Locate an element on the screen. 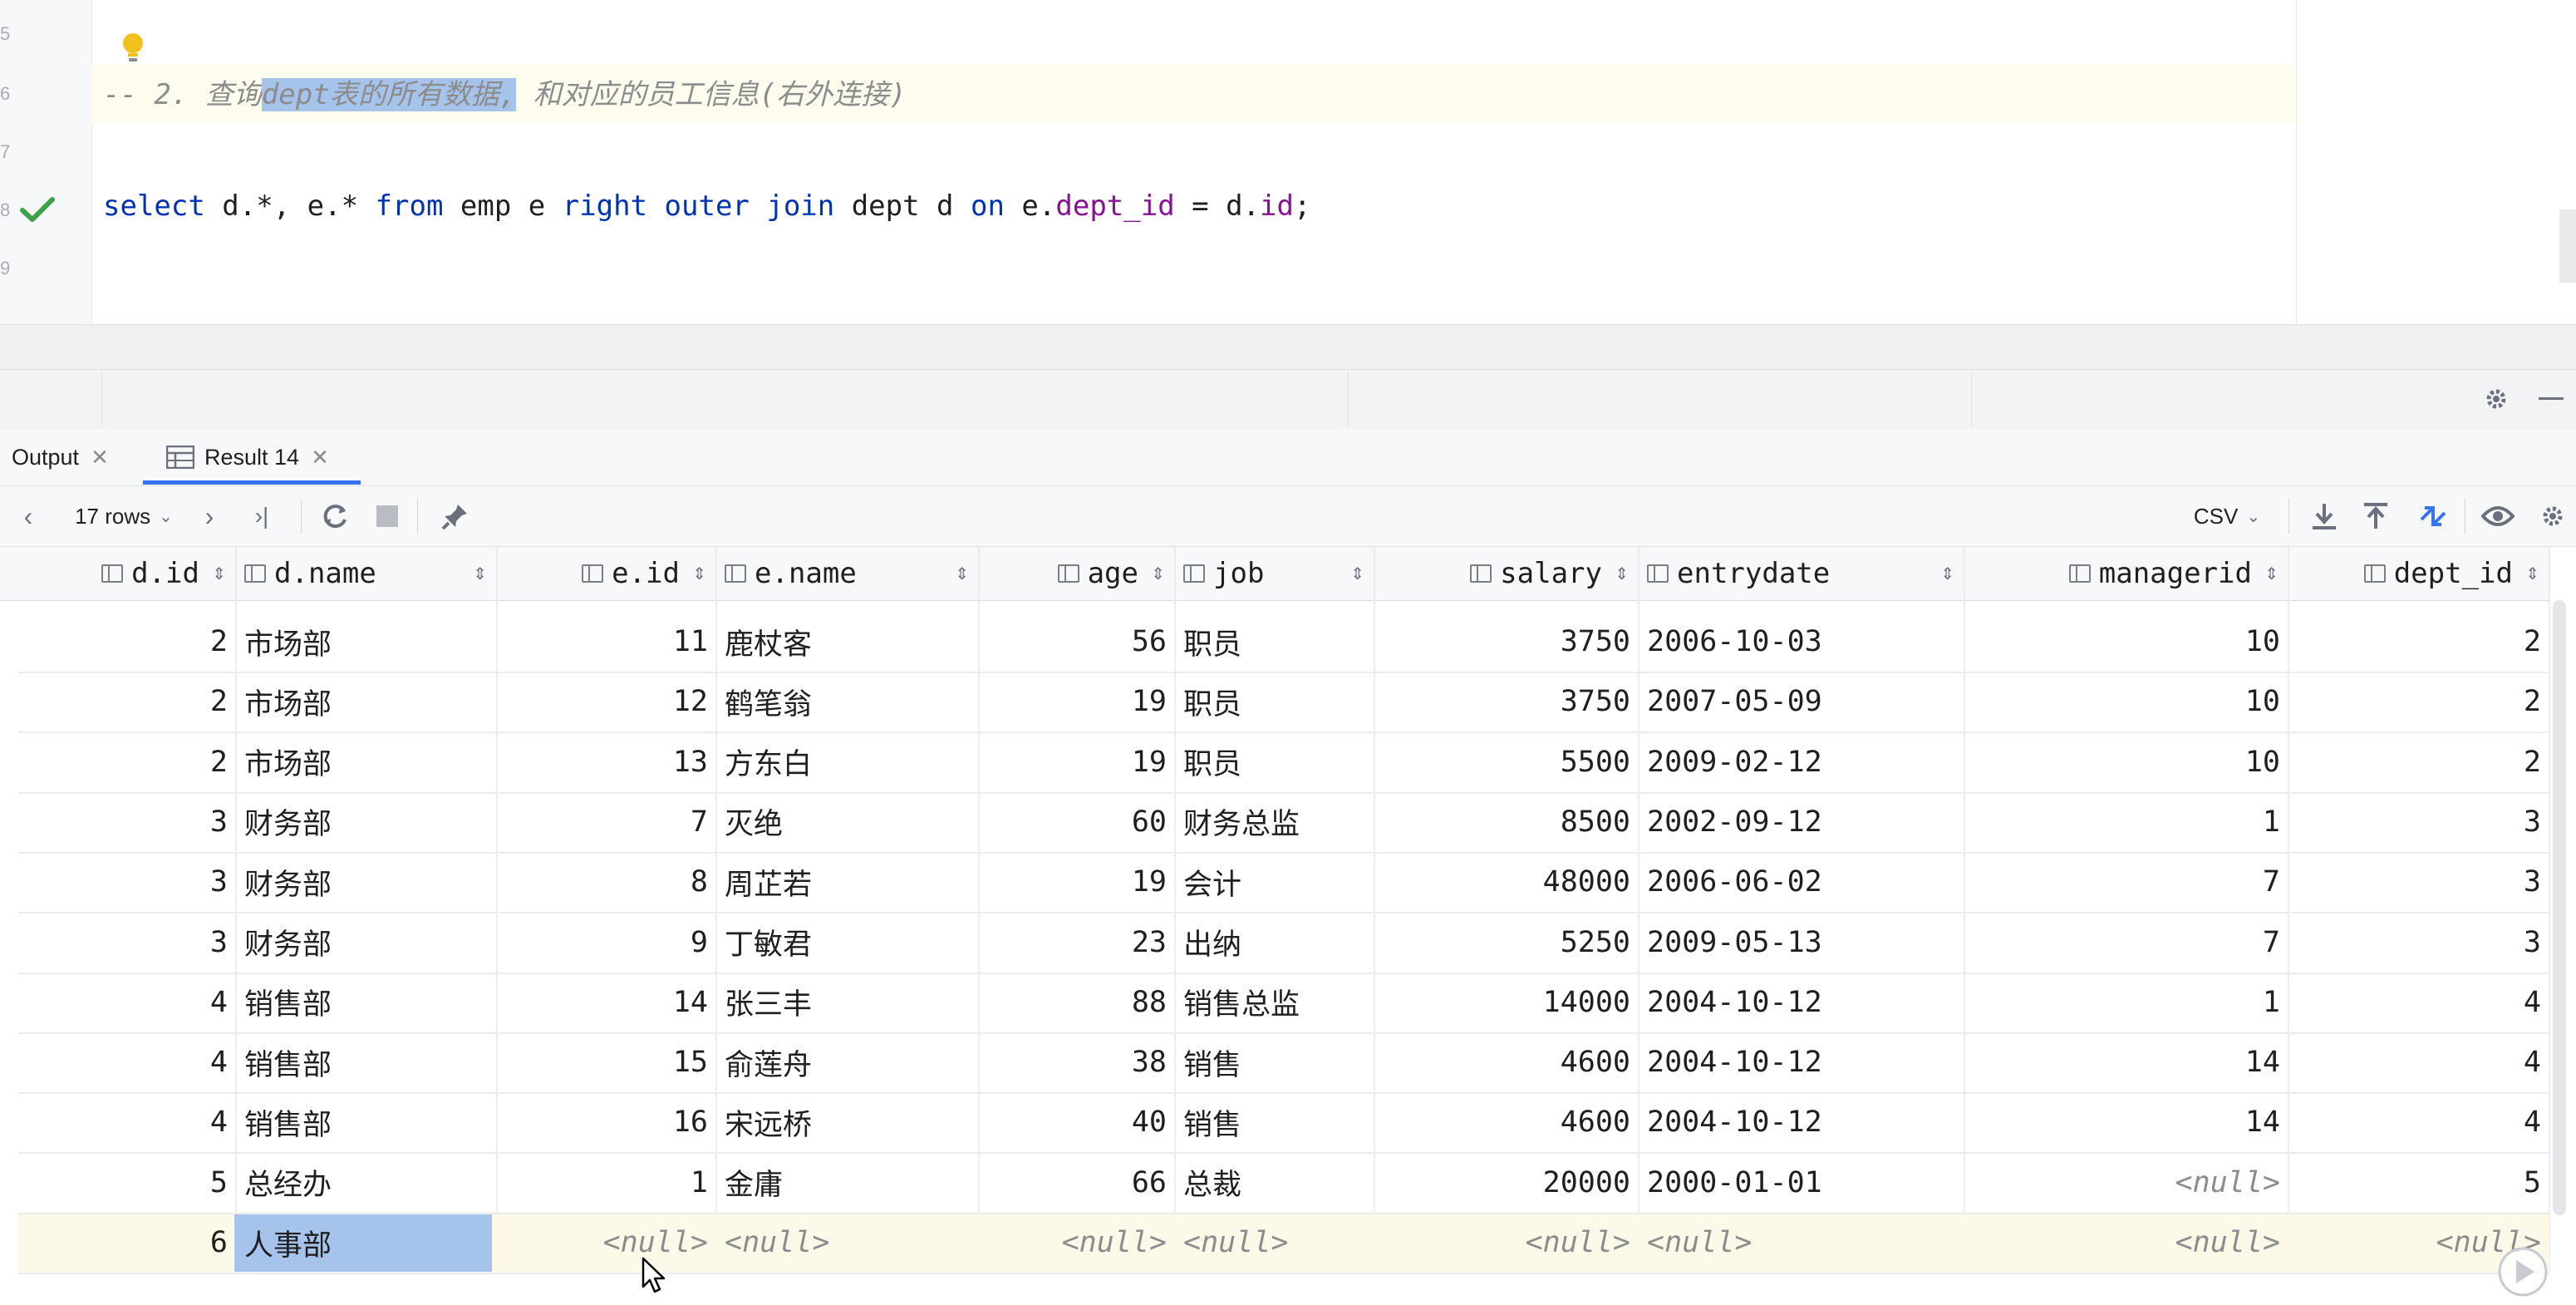 This screenshot has width=2576, height=1305. last-page-icon: ›| is located at coordinates (262, 516).